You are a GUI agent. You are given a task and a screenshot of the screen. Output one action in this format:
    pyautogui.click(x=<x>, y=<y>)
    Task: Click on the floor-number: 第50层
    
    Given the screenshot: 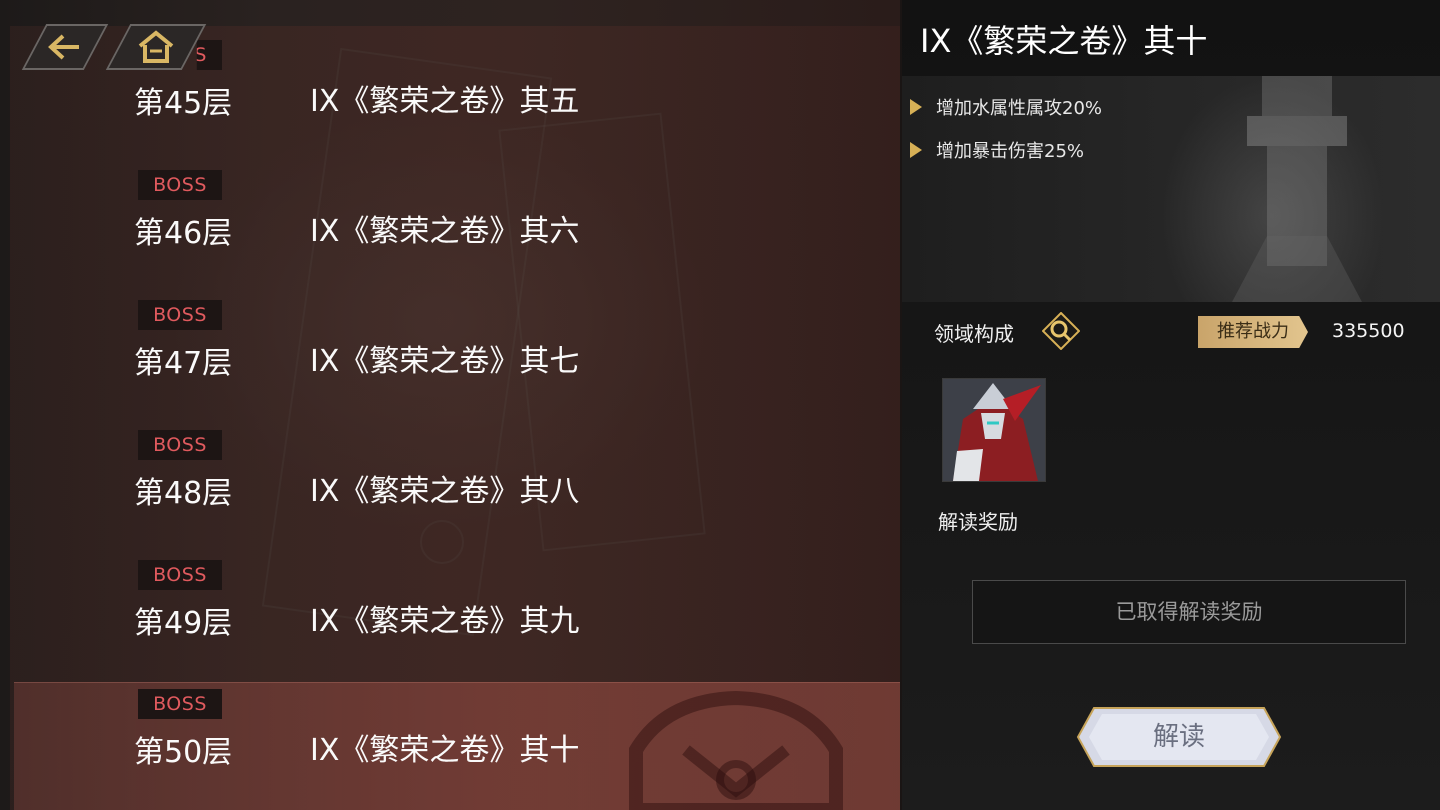 What is the action you would take?
    pyautogui.click(x=183, y=752)
    